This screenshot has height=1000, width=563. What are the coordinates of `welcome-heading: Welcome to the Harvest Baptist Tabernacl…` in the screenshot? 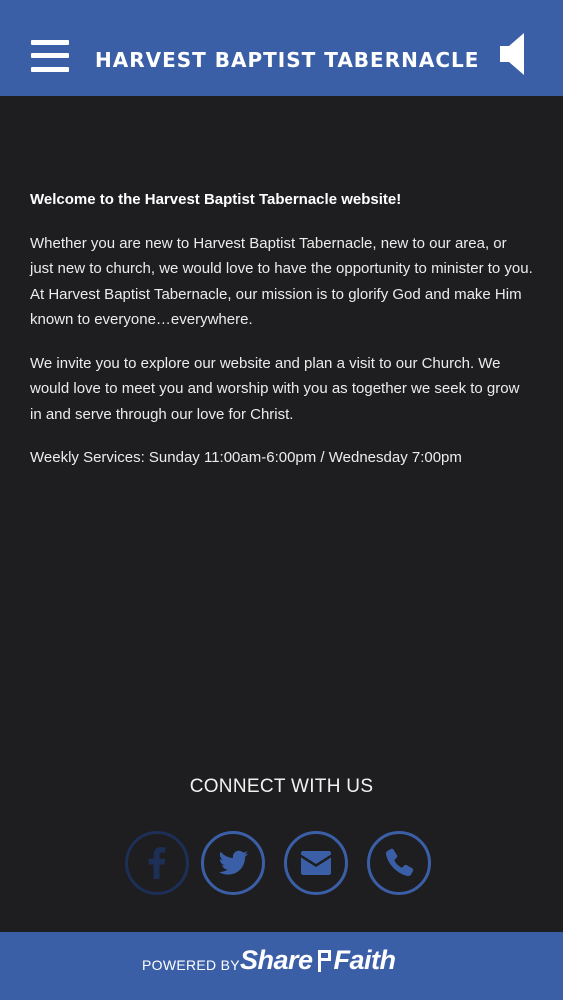 It's located at (216, 199).